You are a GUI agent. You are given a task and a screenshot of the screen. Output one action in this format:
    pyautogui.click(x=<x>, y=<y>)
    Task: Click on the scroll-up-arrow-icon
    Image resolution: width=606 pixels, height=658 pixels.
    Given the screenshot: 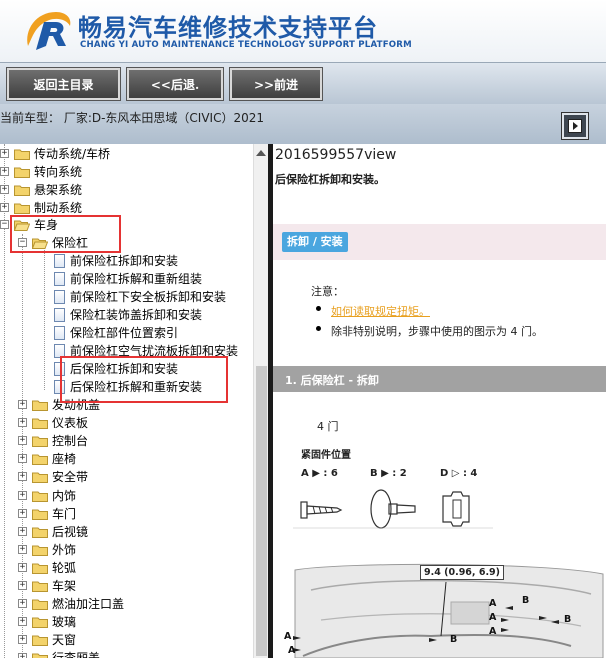 What is the action you would take?
    pyautogui.click(x=261, y=153)
    